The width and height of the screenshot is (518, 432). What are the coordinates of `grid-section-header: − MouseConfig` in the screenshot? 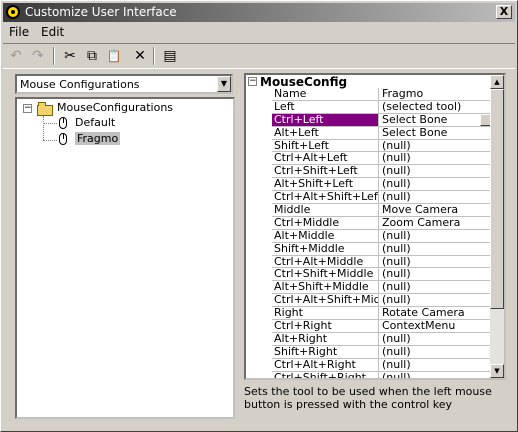 It's located at (369, 82).